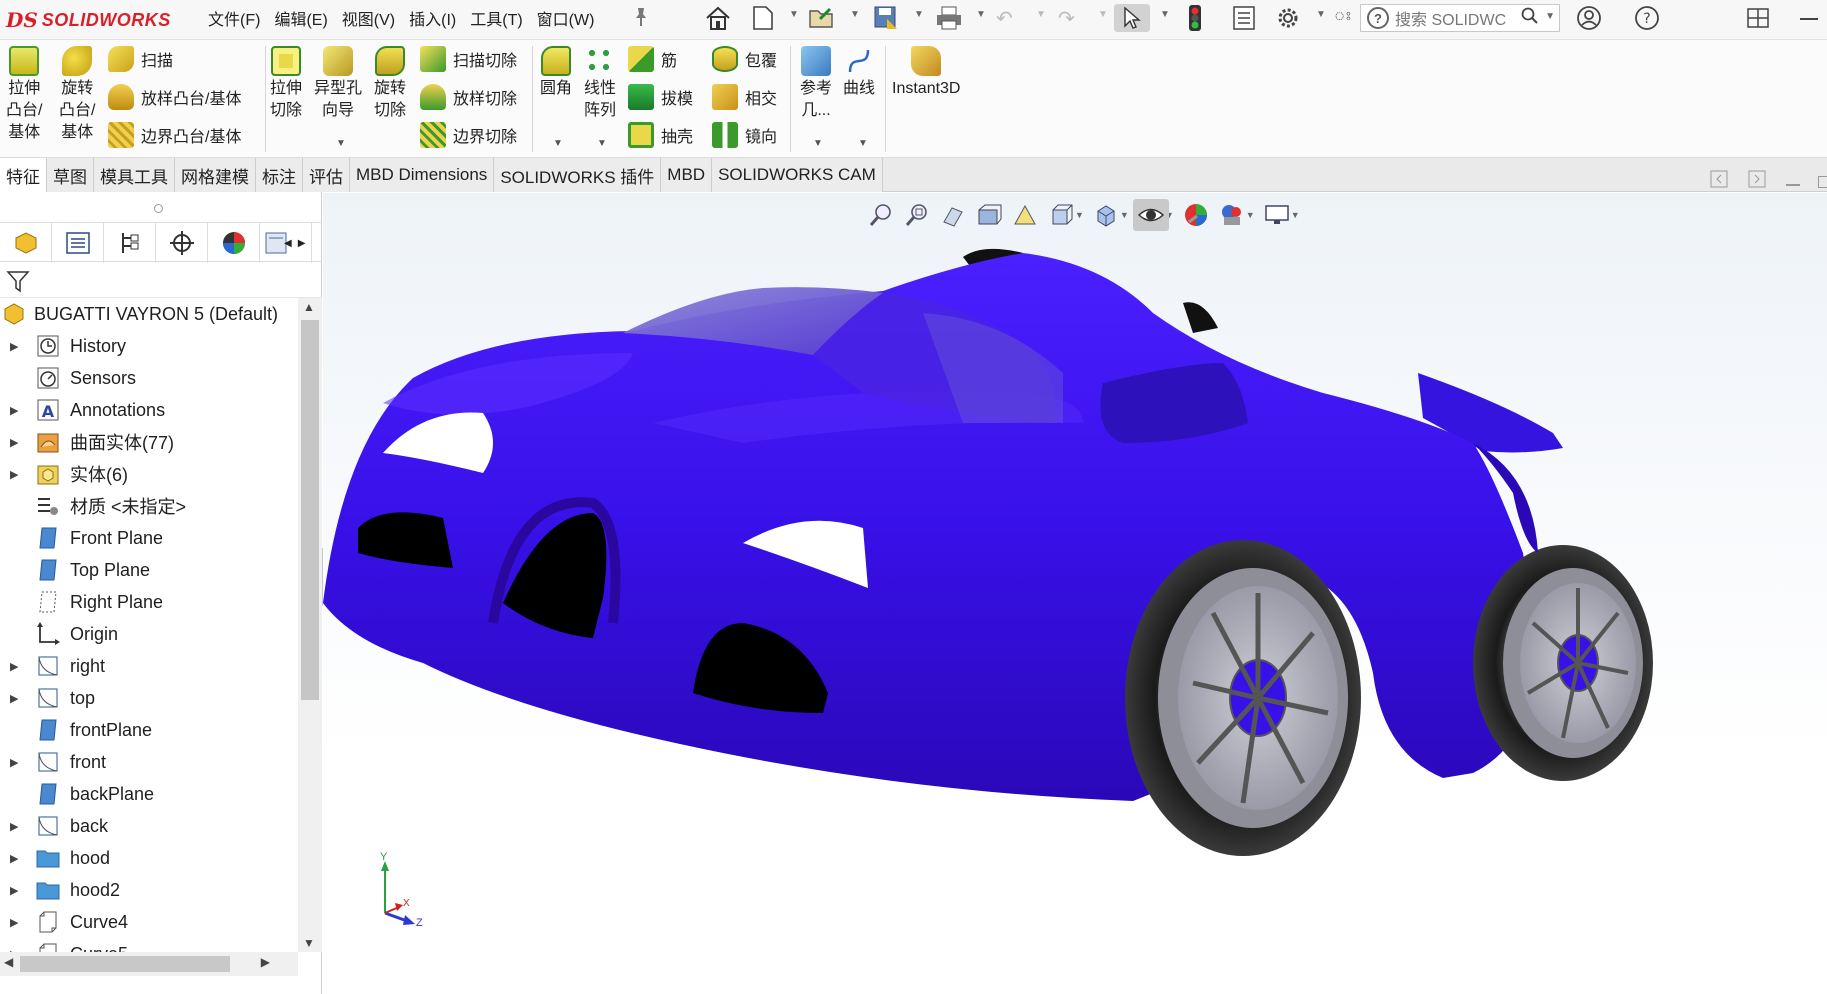 The image size is (1827, 994). I want to click on scroll-up-icon: ▲, so click(309, 307).